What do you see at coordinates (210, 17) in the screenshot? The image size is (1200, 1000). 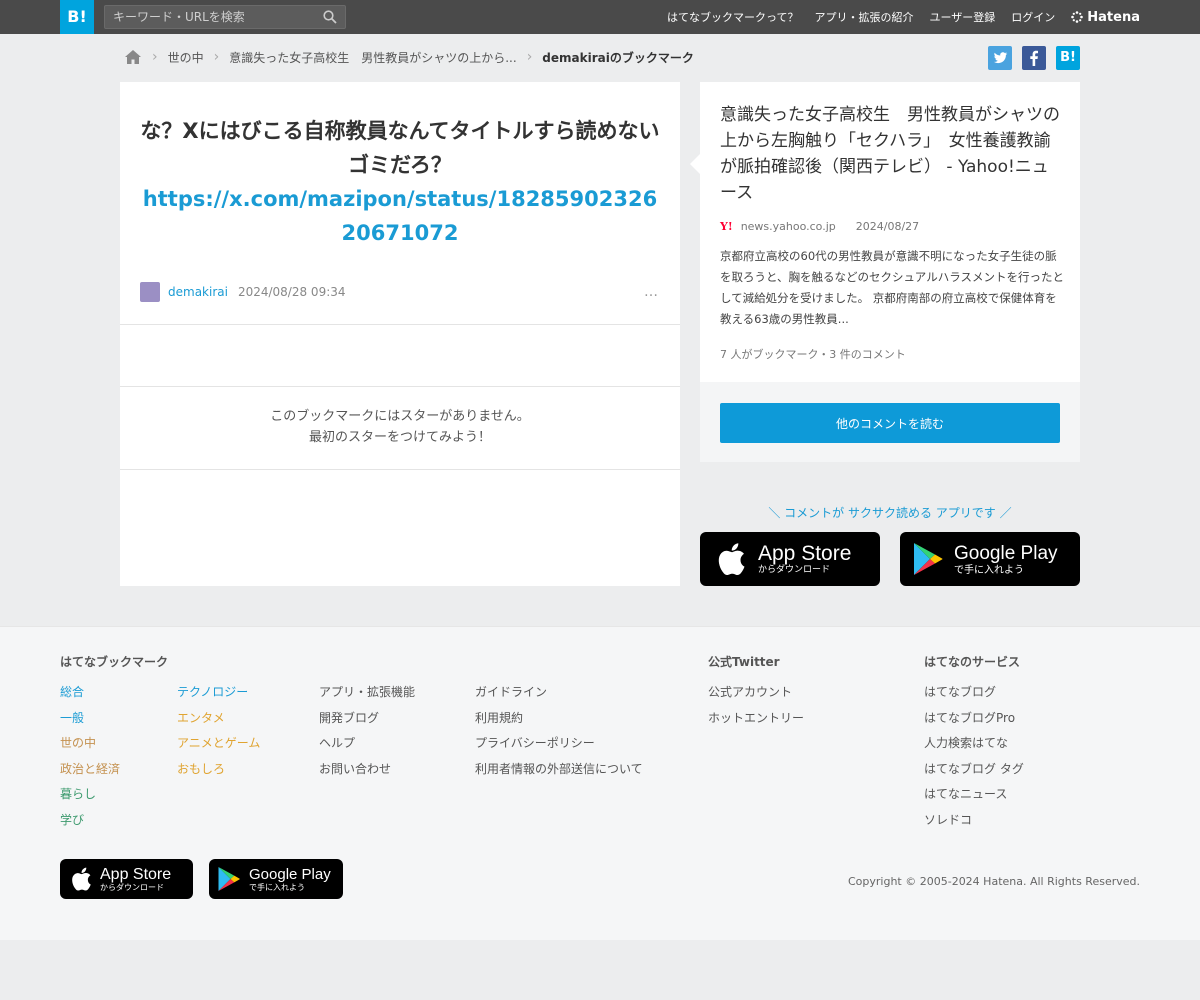 I see `search-input` at bounding box center [210, 17].